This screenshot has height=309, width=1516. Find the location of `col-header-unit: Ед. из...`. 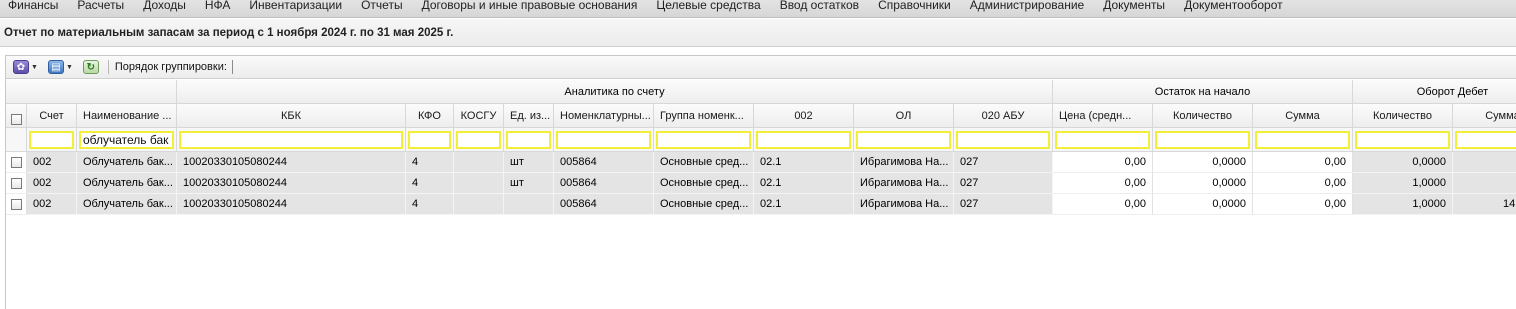

col-header-unit: Ед. из... is located at coordinates (529, 116).